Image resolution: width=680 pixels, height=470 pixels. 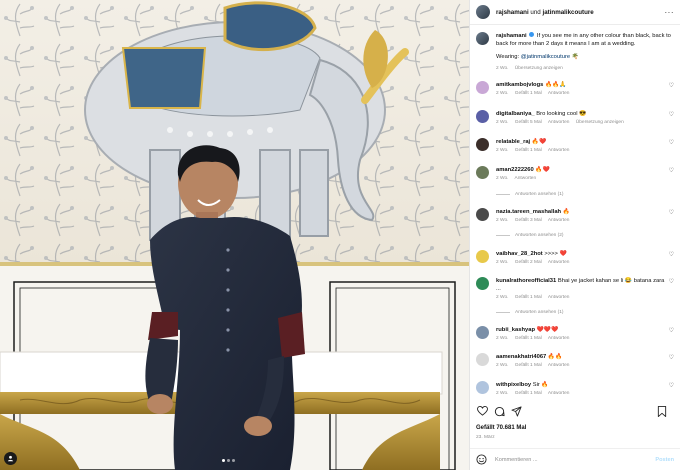 What do you see at coordinates (664, 460) in the screenshot?
I see `post-comment-button: Posten` at bounding box center [664, 460].